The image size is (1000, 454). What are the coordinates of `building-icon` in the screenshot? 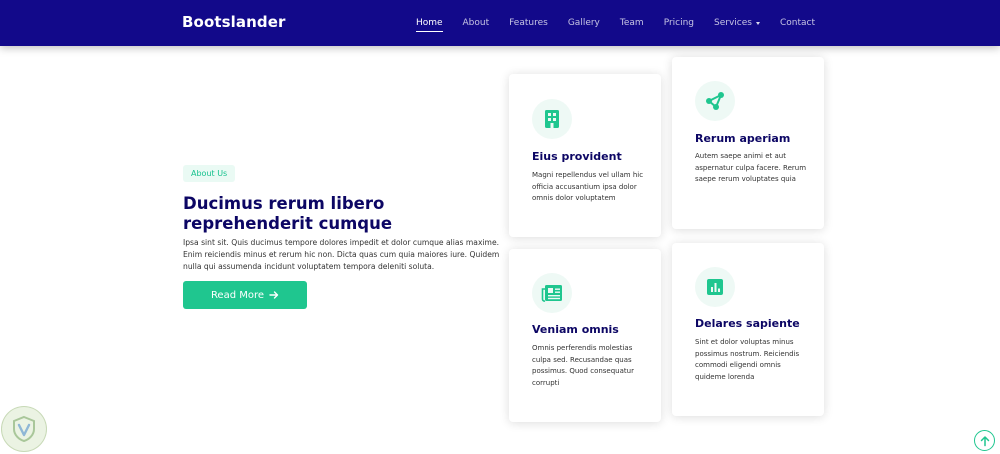 It's located at (552, 119).